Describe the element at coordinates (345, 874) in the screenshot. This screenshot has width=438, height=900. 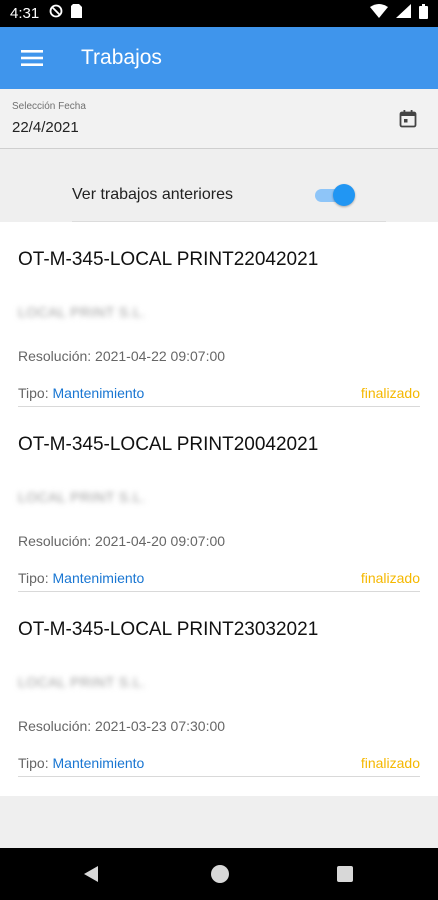
I see `recent-apps-icon` at that location.